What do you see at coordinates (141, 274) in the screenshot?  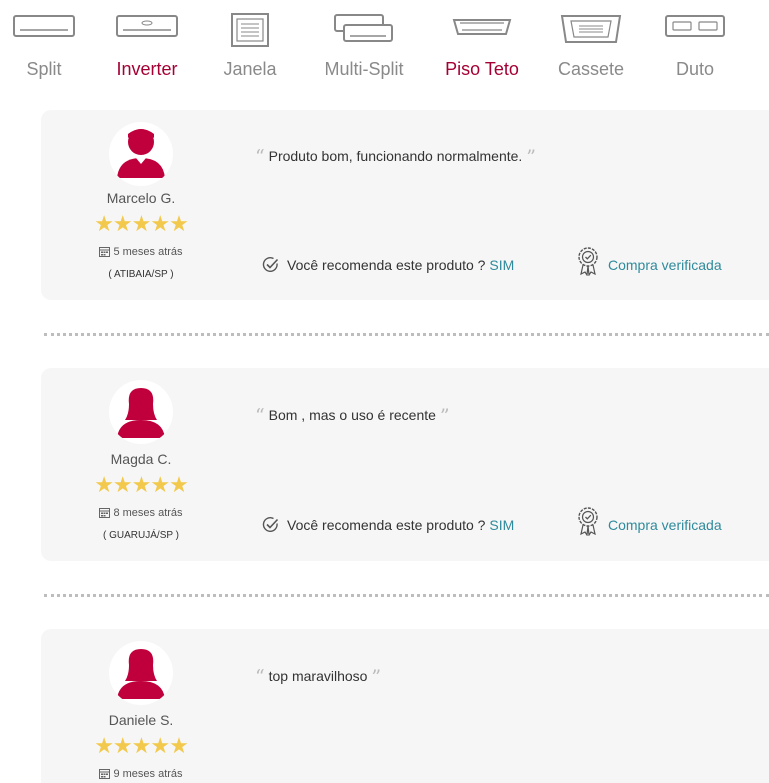 I see `reviewer-location: ( ATIBAIA/SP )` at bounding box center [141, 274].